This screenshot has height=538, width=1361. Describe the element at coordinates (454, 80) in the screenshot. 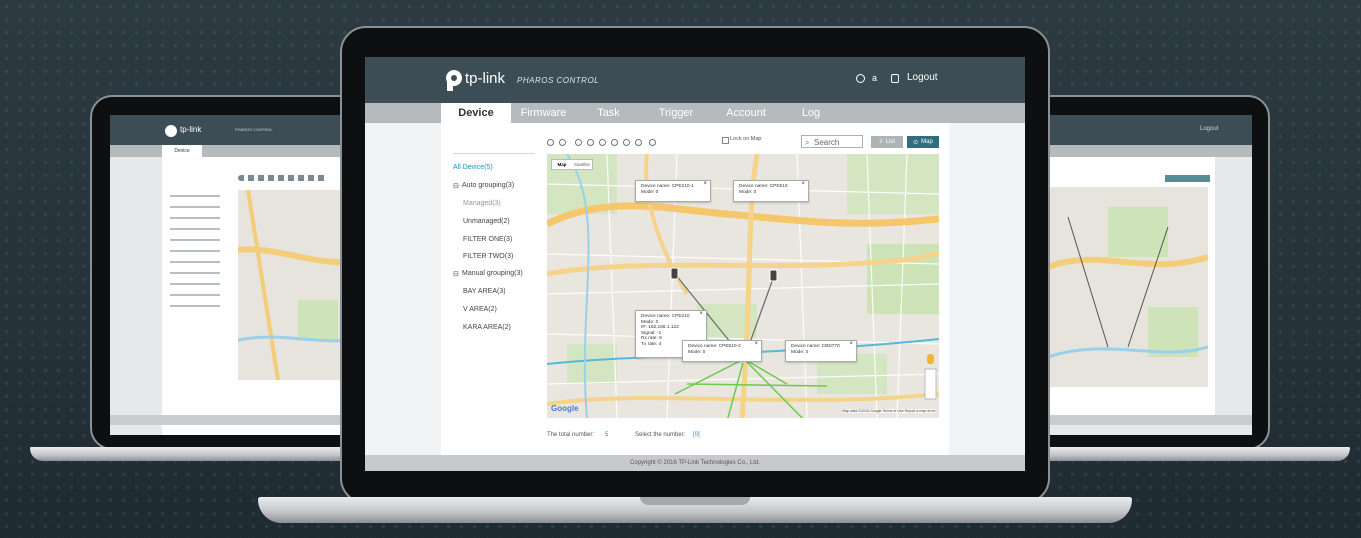

I see `tp-link-logo-icon` at that location.